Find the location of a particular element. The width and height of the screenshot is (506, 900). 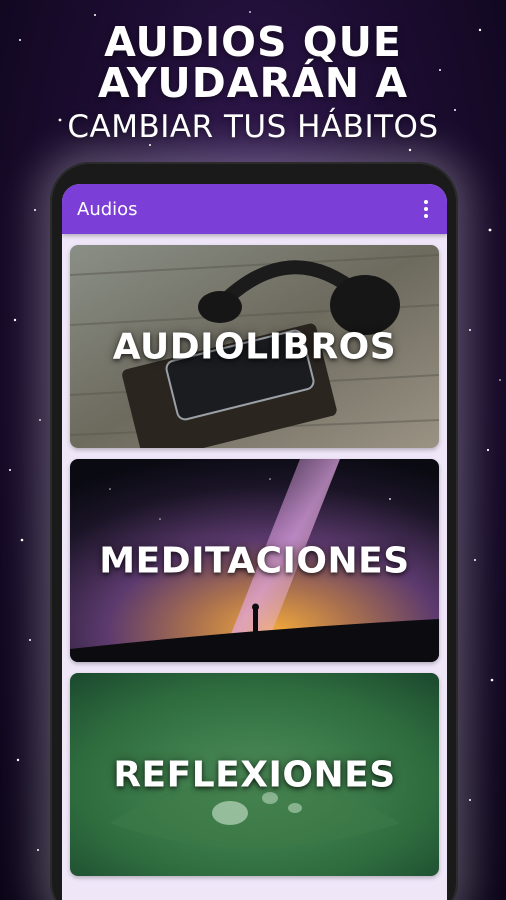

promo-line-3: CAMBIAR TUS HÁBITOS is located at coordinates (253, 127).